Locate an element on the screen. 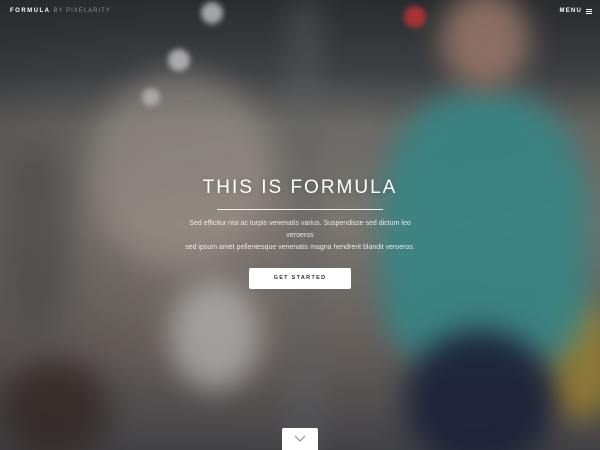 Image resolution: width=600 pixels, height=450 pixels. chevron-down-icon is located at coordinates (300, 438).